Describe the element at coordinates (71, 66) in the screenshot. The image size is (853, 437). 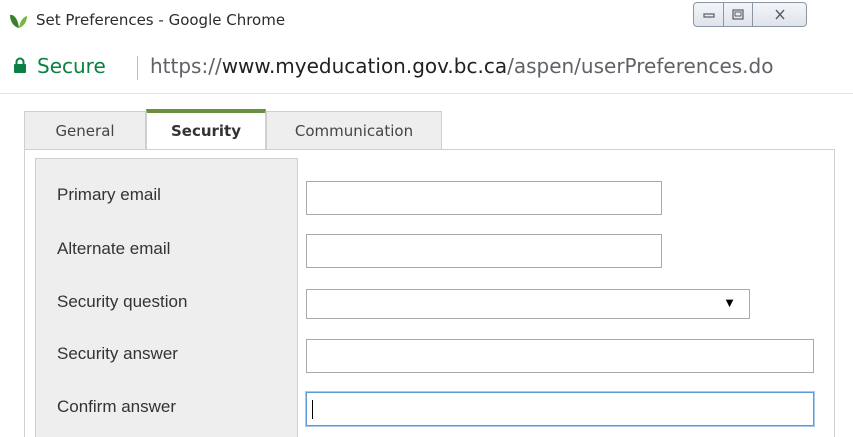
I see `secure-label: Secure` at that location.